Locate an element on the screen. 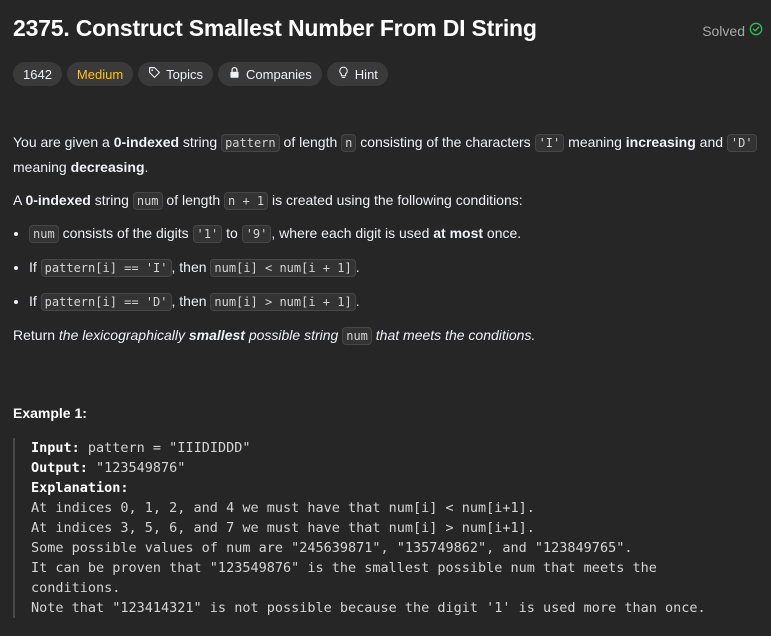 The width and height of the screenshot is (771, 636). solved-status: Solved is located at coordinates (732, 30).